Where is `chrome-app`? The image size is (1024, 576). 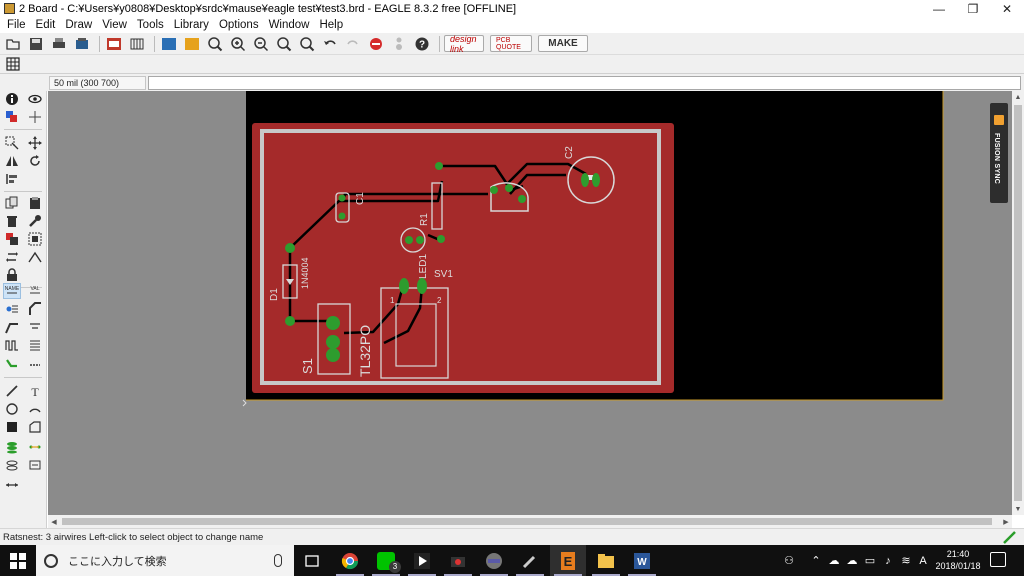
chrome-app is located at coordinates (350, 560).